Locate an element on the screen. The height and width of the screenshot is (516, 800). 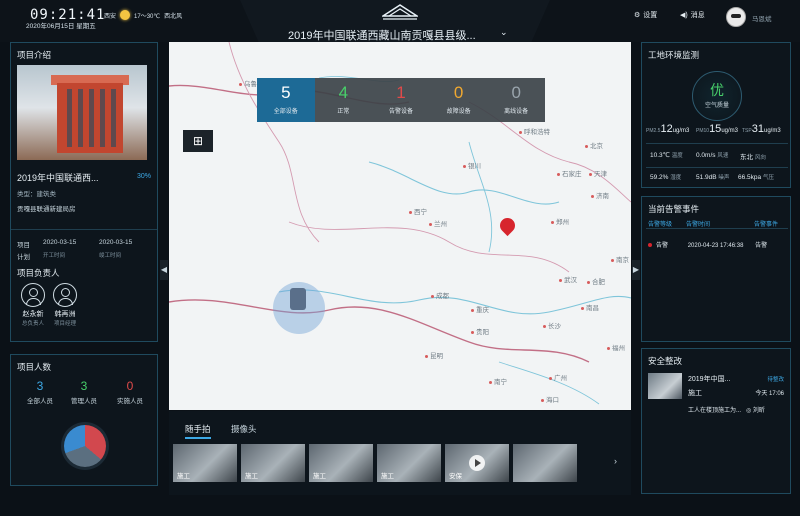
start-label: 开工时间 is located at coordinates (54, 256).